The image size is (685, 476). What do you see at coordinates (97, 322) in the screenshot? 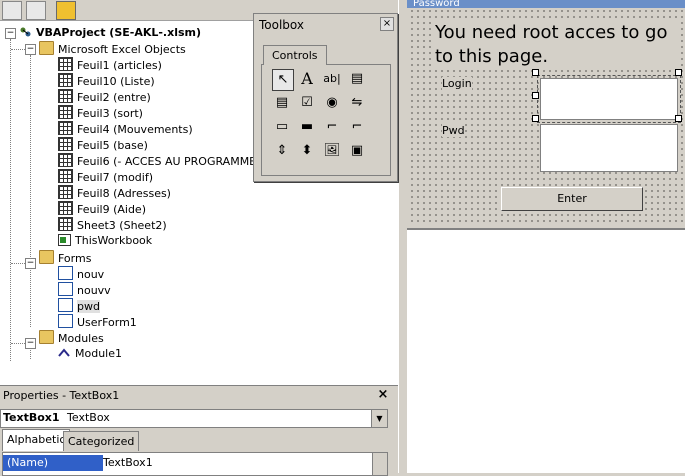
I see `tree-node-form: UserForm1` at bounding box center [97, 322].